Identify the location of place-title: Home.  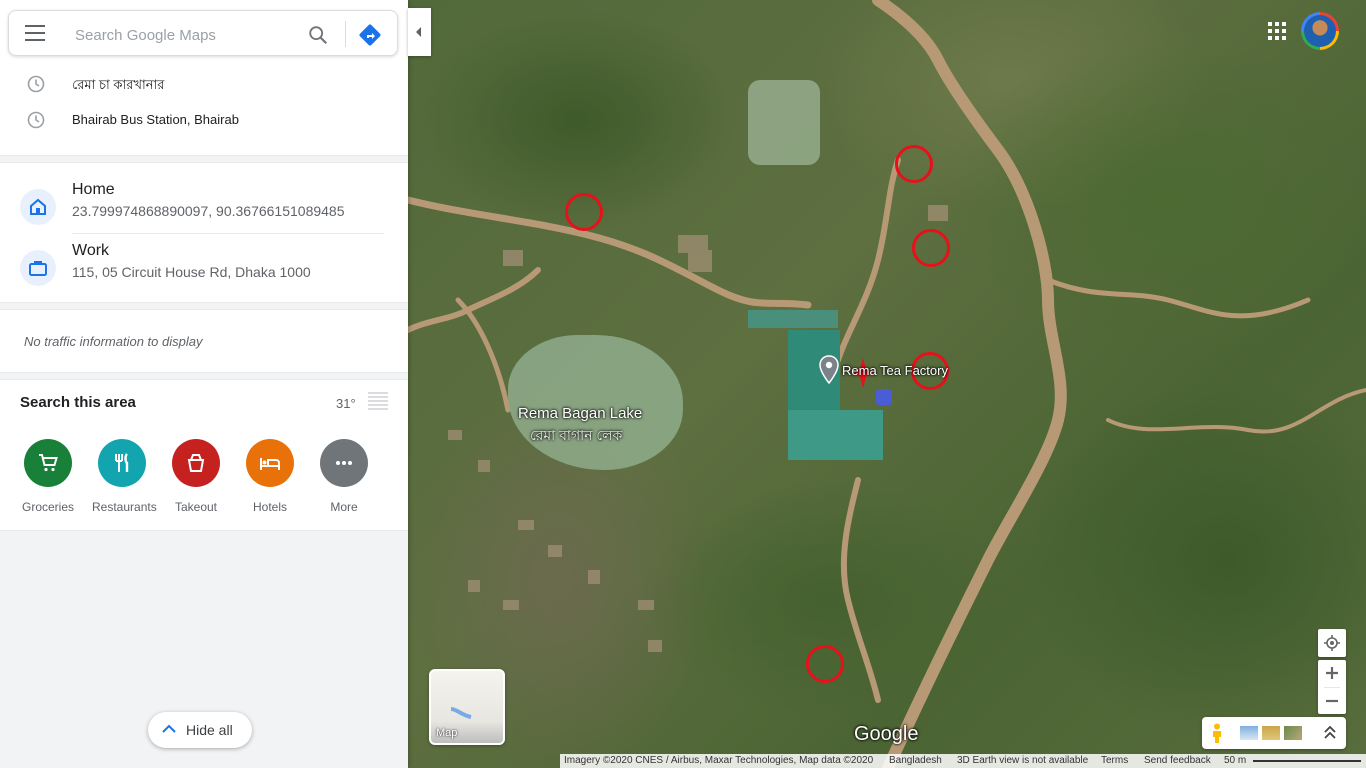
(93, 189).